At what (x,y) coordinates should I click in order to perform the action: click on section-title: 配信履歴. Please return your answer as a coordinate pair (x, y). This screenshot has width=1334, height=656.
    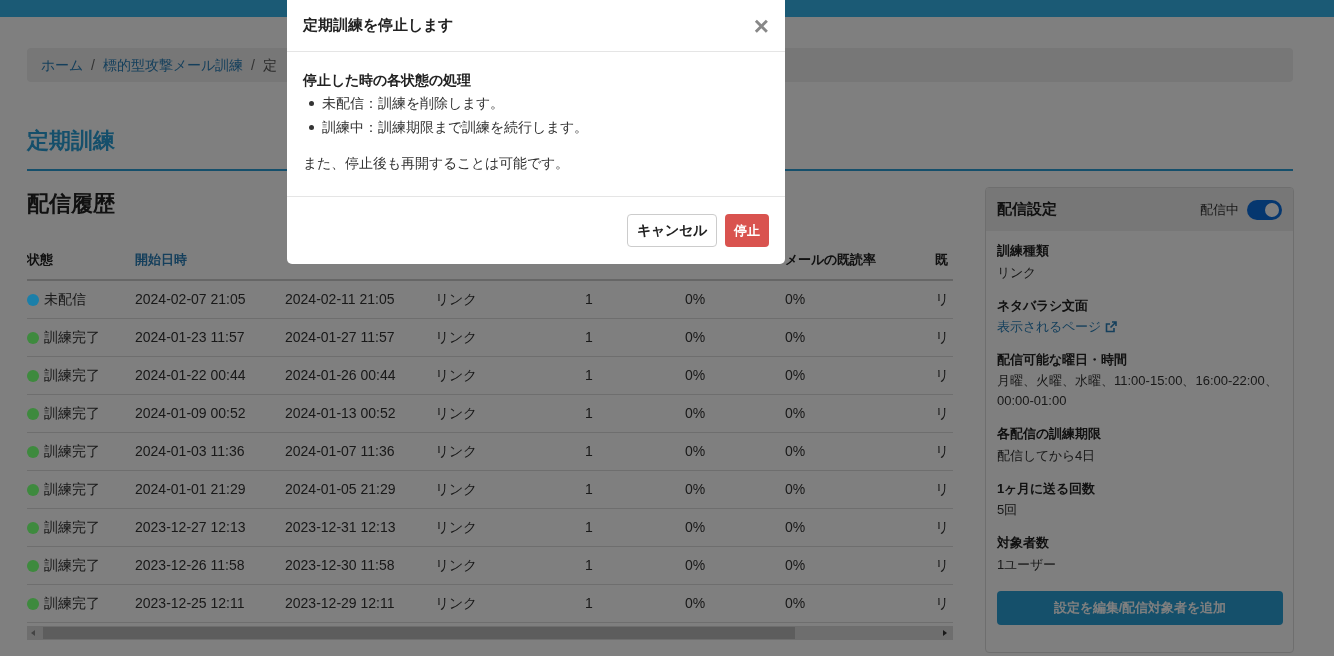
    Looking at the image, I should click on (71, 204).